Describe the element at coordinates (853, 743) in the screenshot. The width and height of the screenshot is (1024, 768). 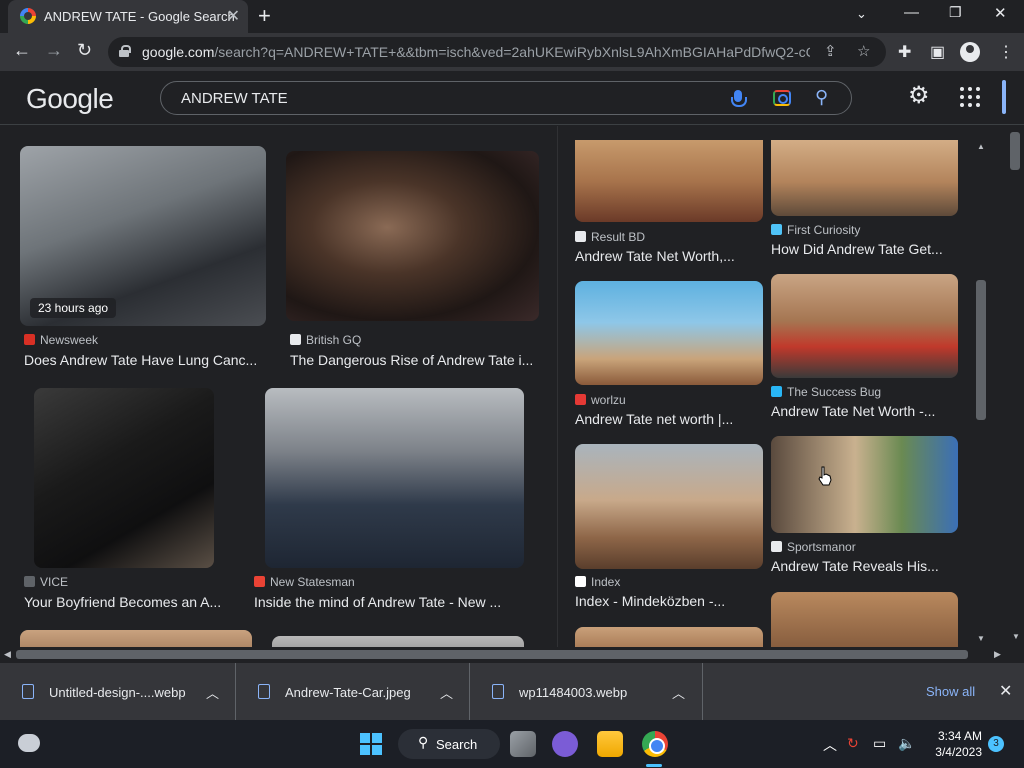
I see `sync-icon: ↻` at that location.